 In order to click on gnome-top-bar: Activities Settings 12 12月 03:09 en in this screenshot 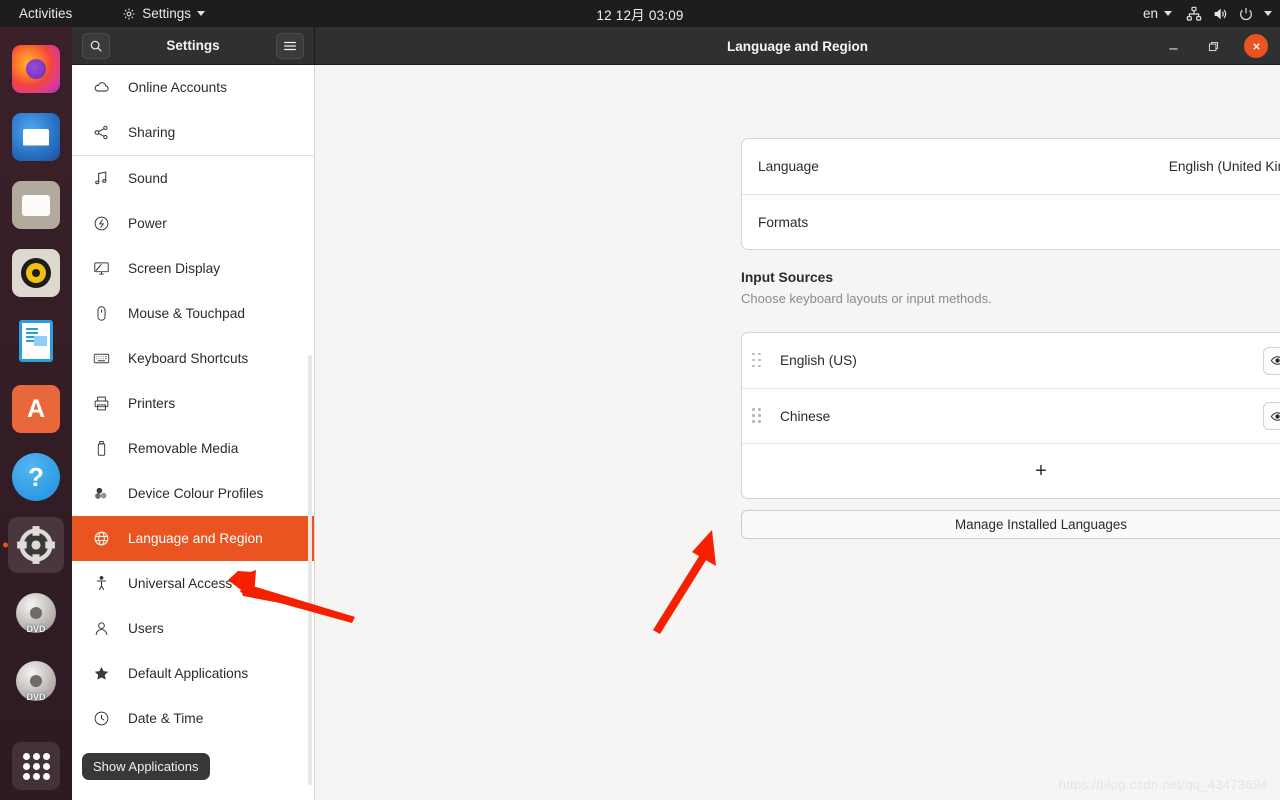, I will do `click(640, 13)`.